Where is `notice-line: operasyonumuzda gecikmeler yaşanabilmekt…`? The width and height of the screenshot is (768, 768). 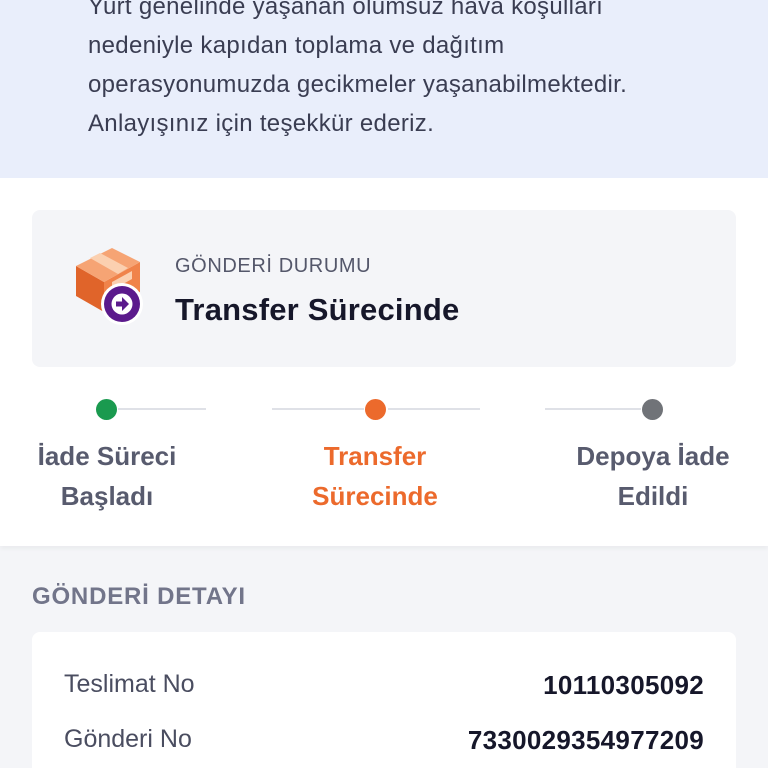 notice-line: operasyonumuzda gecikmeler yaşanabilmekt… is located at coordinates (358, 84).